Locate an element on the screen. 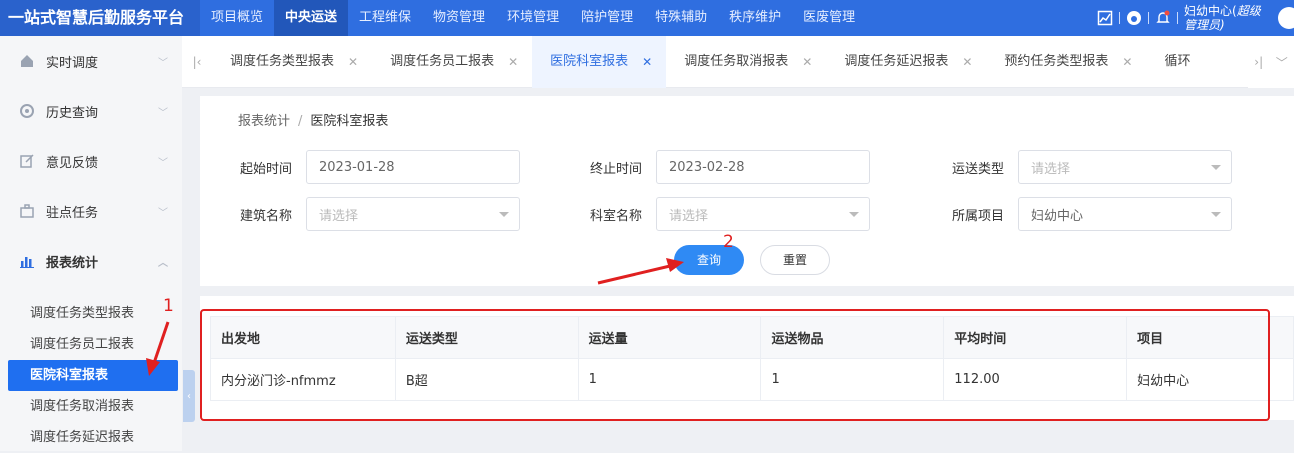 The width and height of the screenshot is (1294, 453). topnav-item-transport: 中央运送 is located at coordinates (311, 18).